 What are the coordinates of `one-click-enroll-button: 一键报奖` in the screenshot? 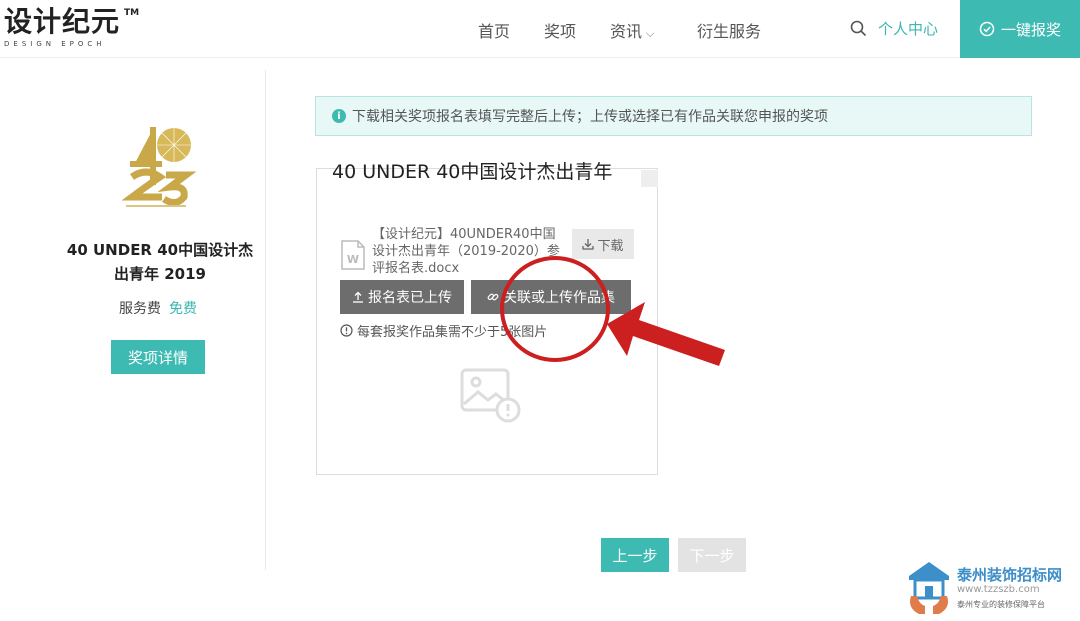 It's located at (1020, 29).